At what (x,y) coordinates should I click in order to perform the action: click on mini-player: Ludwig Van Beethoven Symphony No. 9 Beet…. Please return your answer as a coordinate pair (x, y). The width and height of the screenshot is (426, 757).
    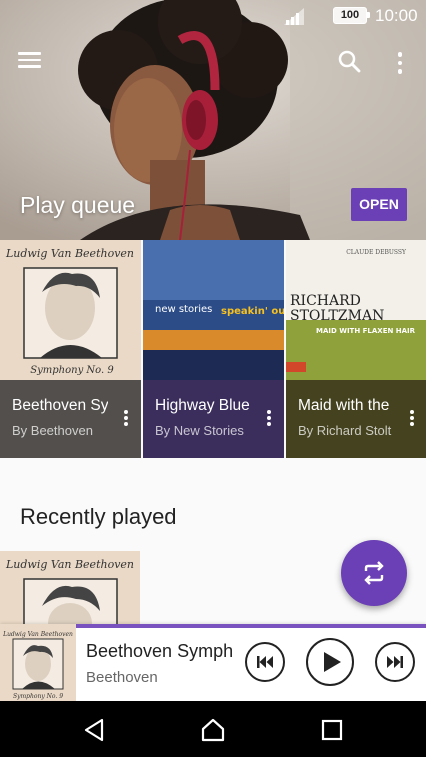
    Looking at the image, I should click on (213, 662).